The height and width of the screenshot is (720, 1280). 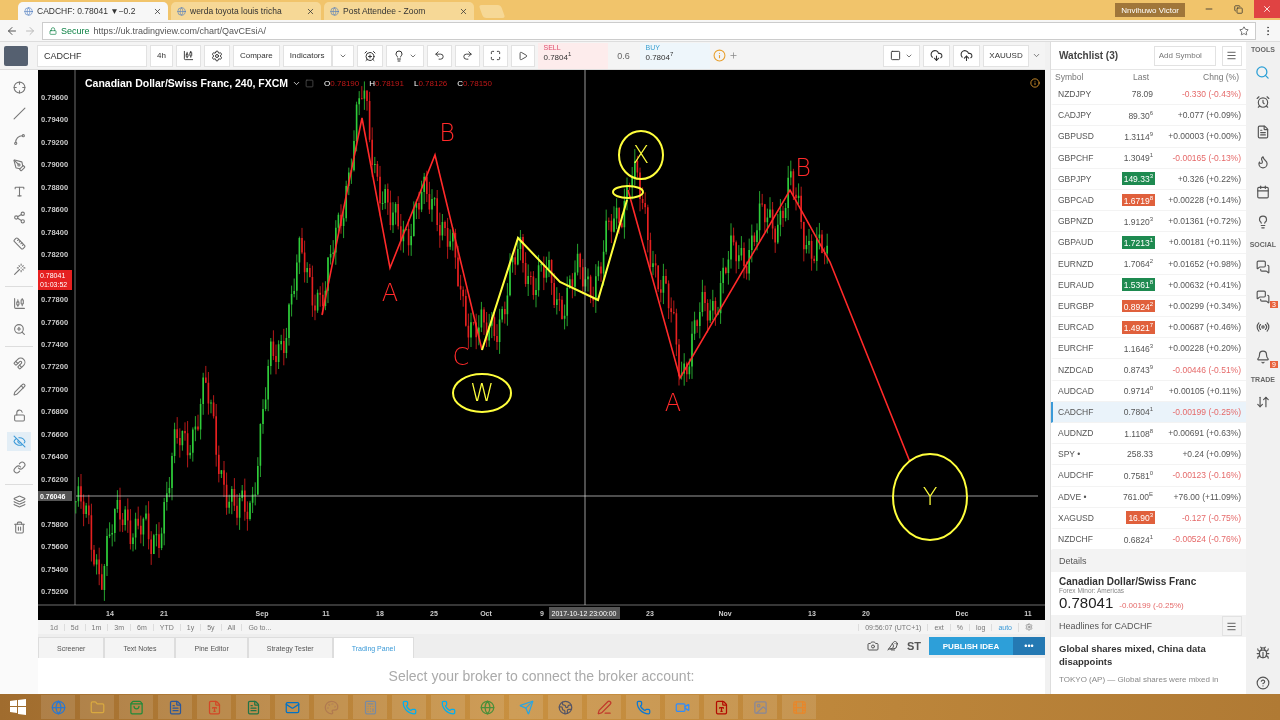 I want to click on nodes-icon, so click(x=19, y=217).